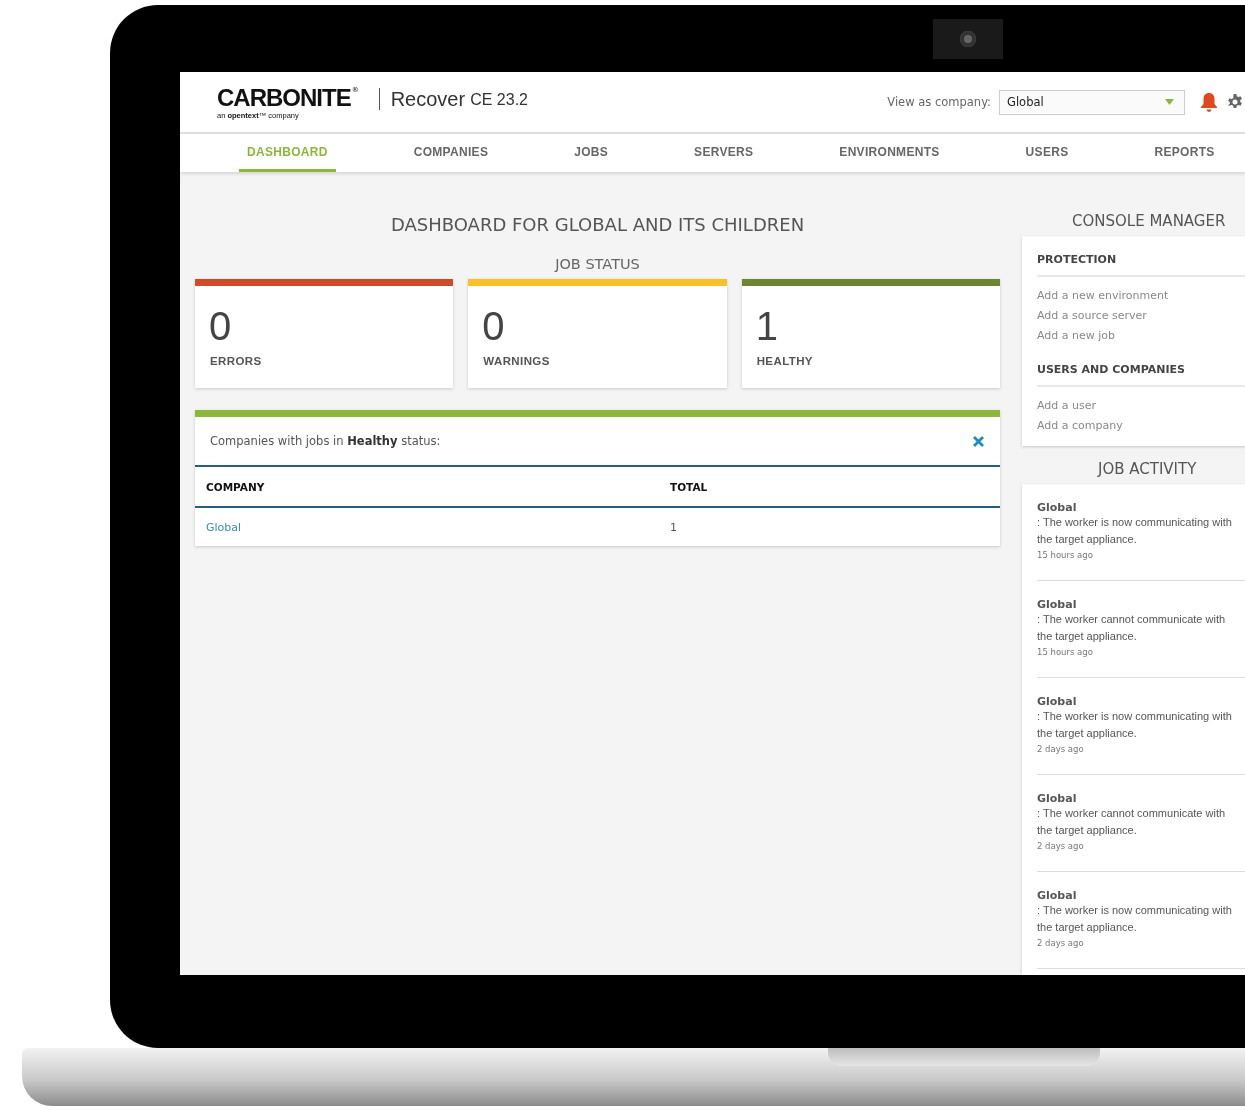 Image resolution: width=1245 pixels, height=1110 pixels. Describe the element at coordinates (1141, 336) in the screenshot. I see `action-link: Add a new job` at that location.